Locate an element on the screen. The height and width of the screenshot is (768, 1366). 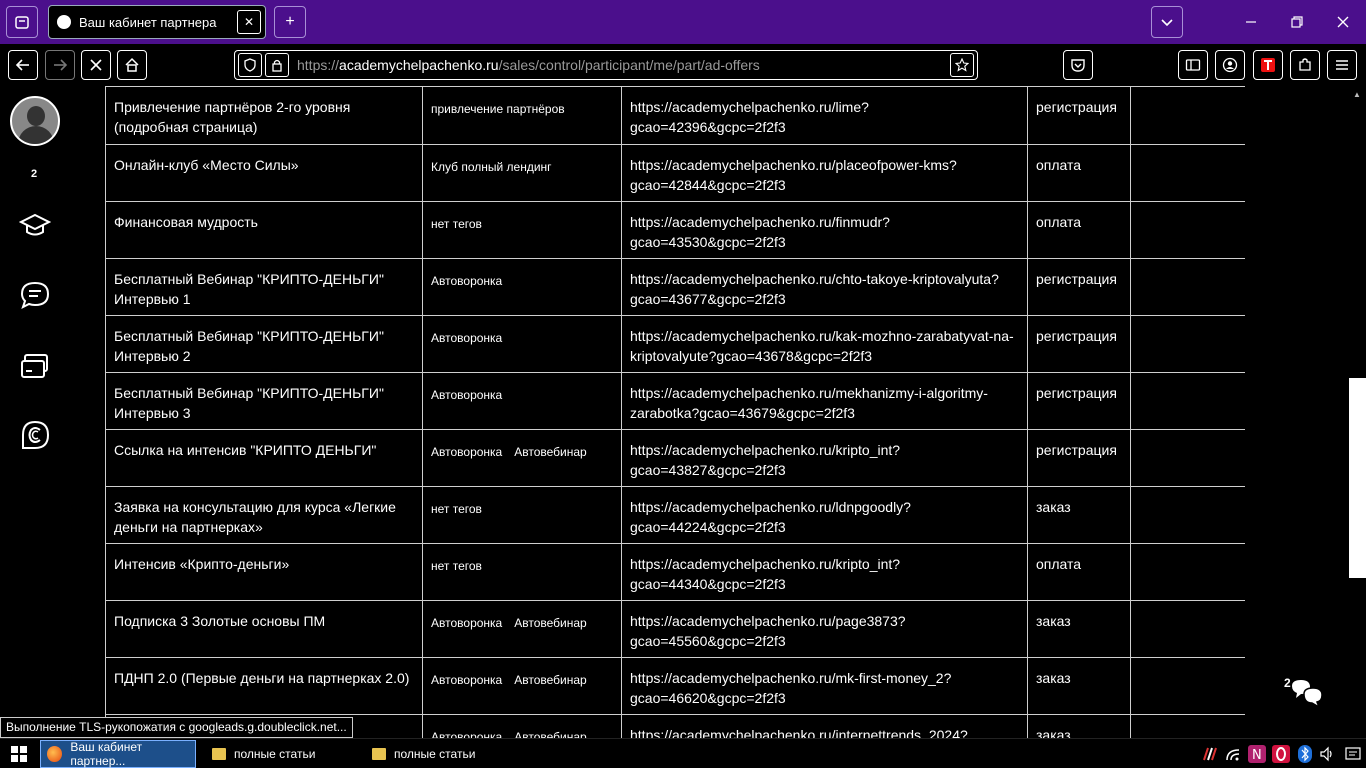
taskbar-item-folder-2: полные статьи is located at coordinates (441, 754).